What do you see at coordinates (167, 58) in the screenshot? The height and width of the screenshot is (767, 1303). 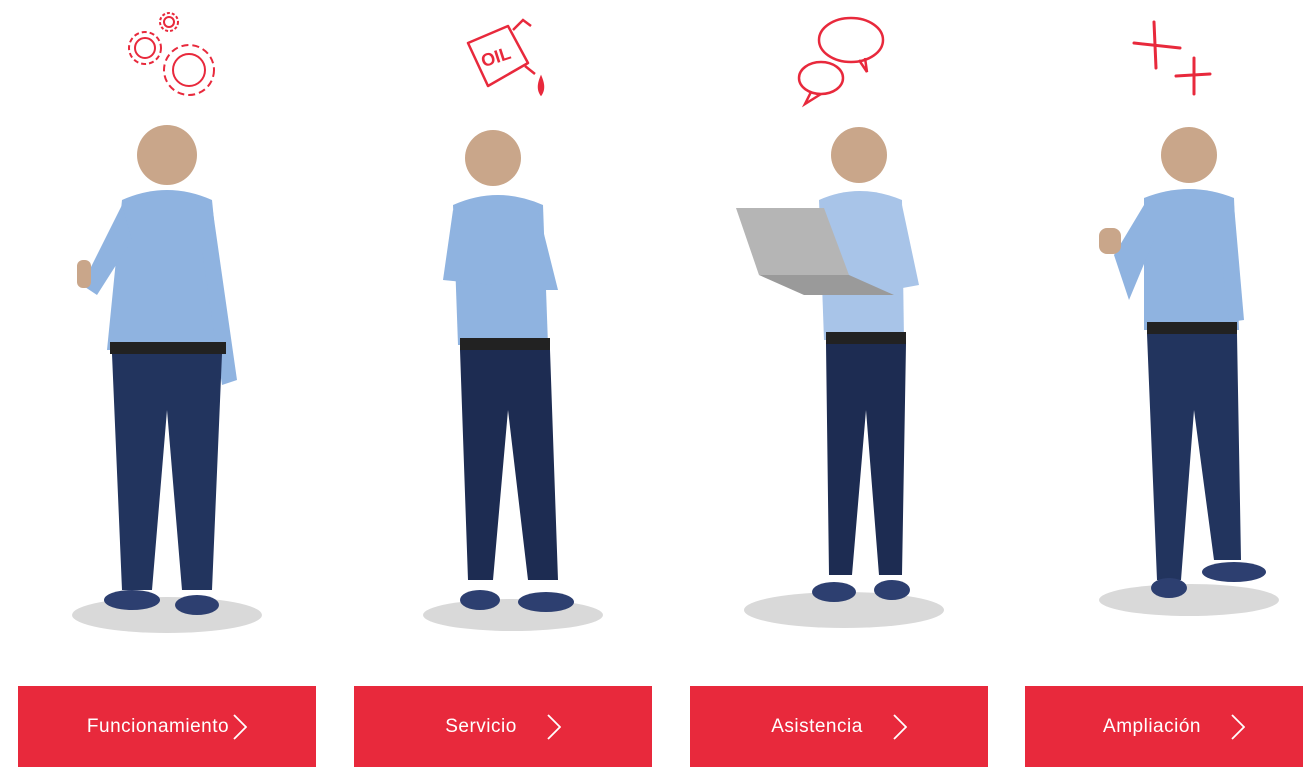 I see `gears-icon` at bounding box center [167, 58].